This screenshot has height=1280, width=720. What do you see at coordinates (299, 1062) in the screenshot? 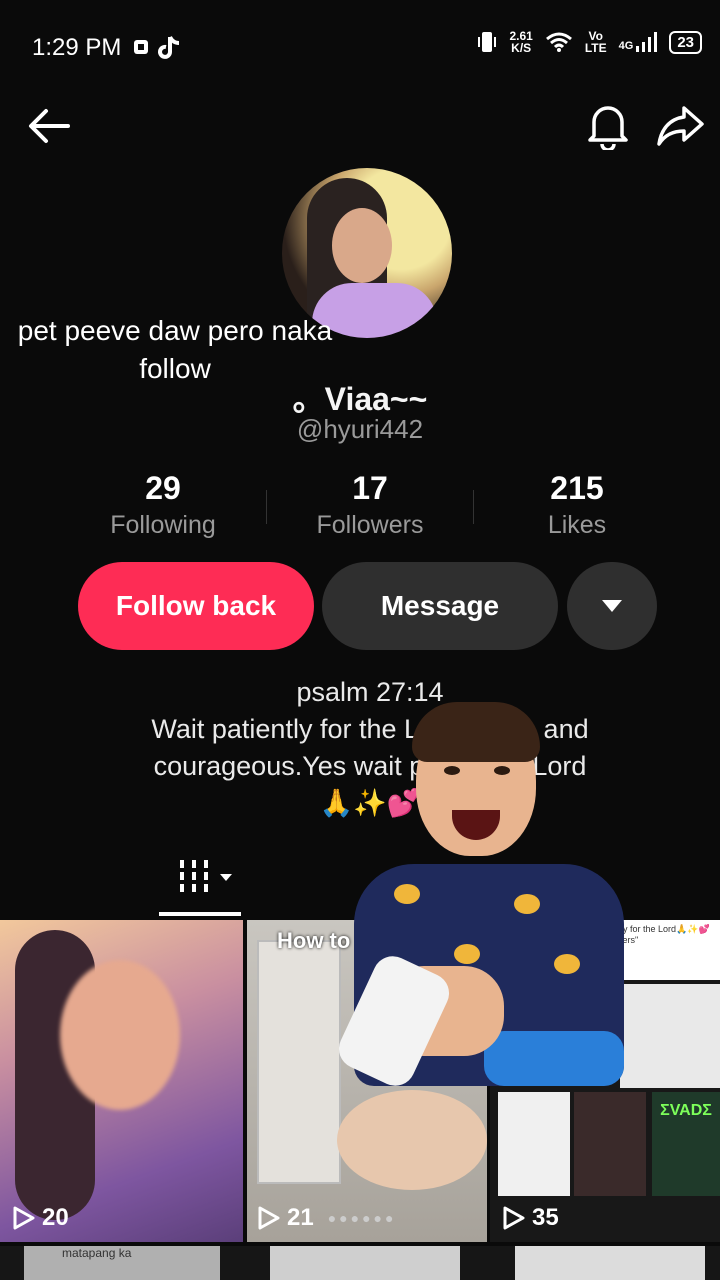
I see `thumb-door` at bounding box center [299, 1062].